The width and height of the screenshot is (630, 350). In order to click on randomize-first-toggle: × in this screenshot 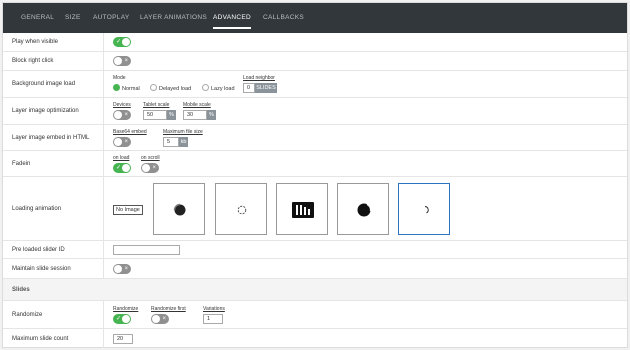, I will do `click(160, 319)`.